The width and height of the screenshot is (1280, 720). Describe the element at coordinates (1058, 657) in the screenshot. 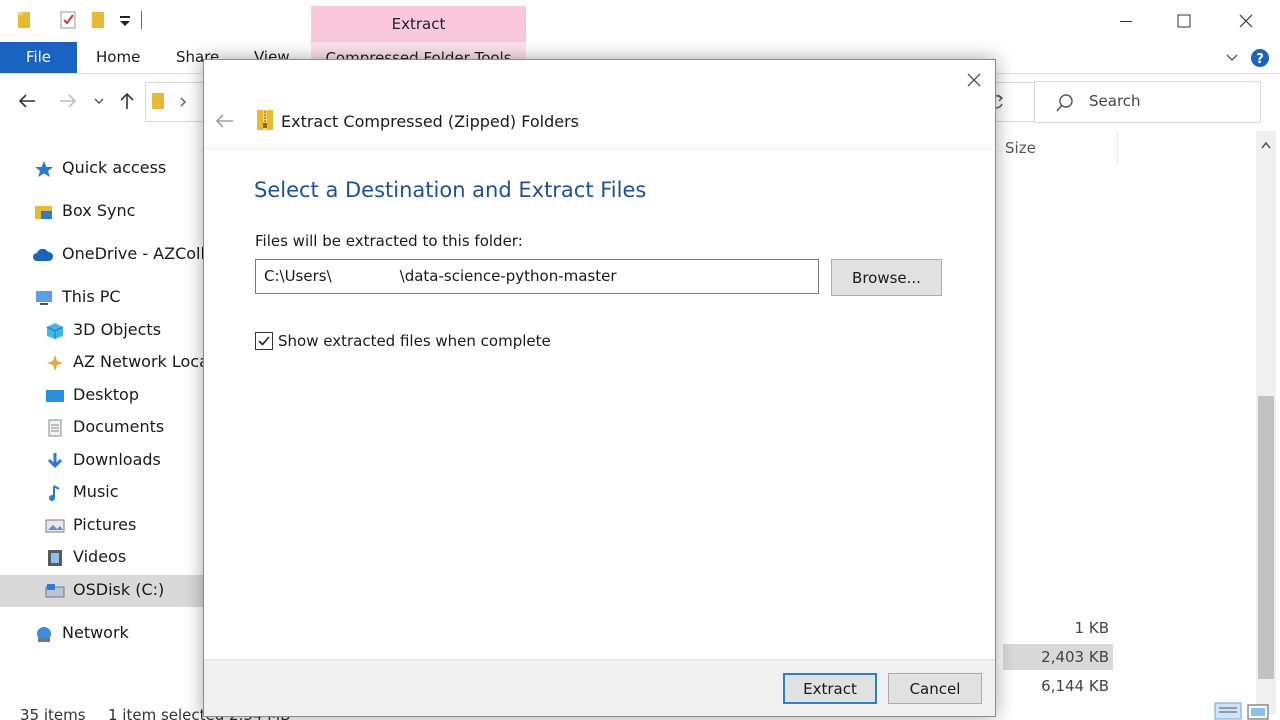

I see `file-size-selected: 2,403 KB` at that location.